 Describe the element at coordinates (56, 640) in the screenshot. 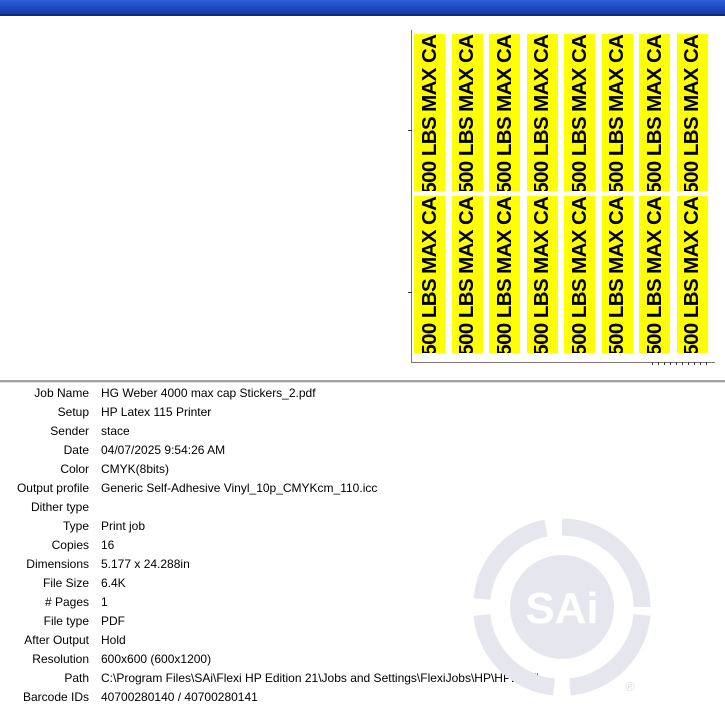

I see `property-key: After Output` at that location.